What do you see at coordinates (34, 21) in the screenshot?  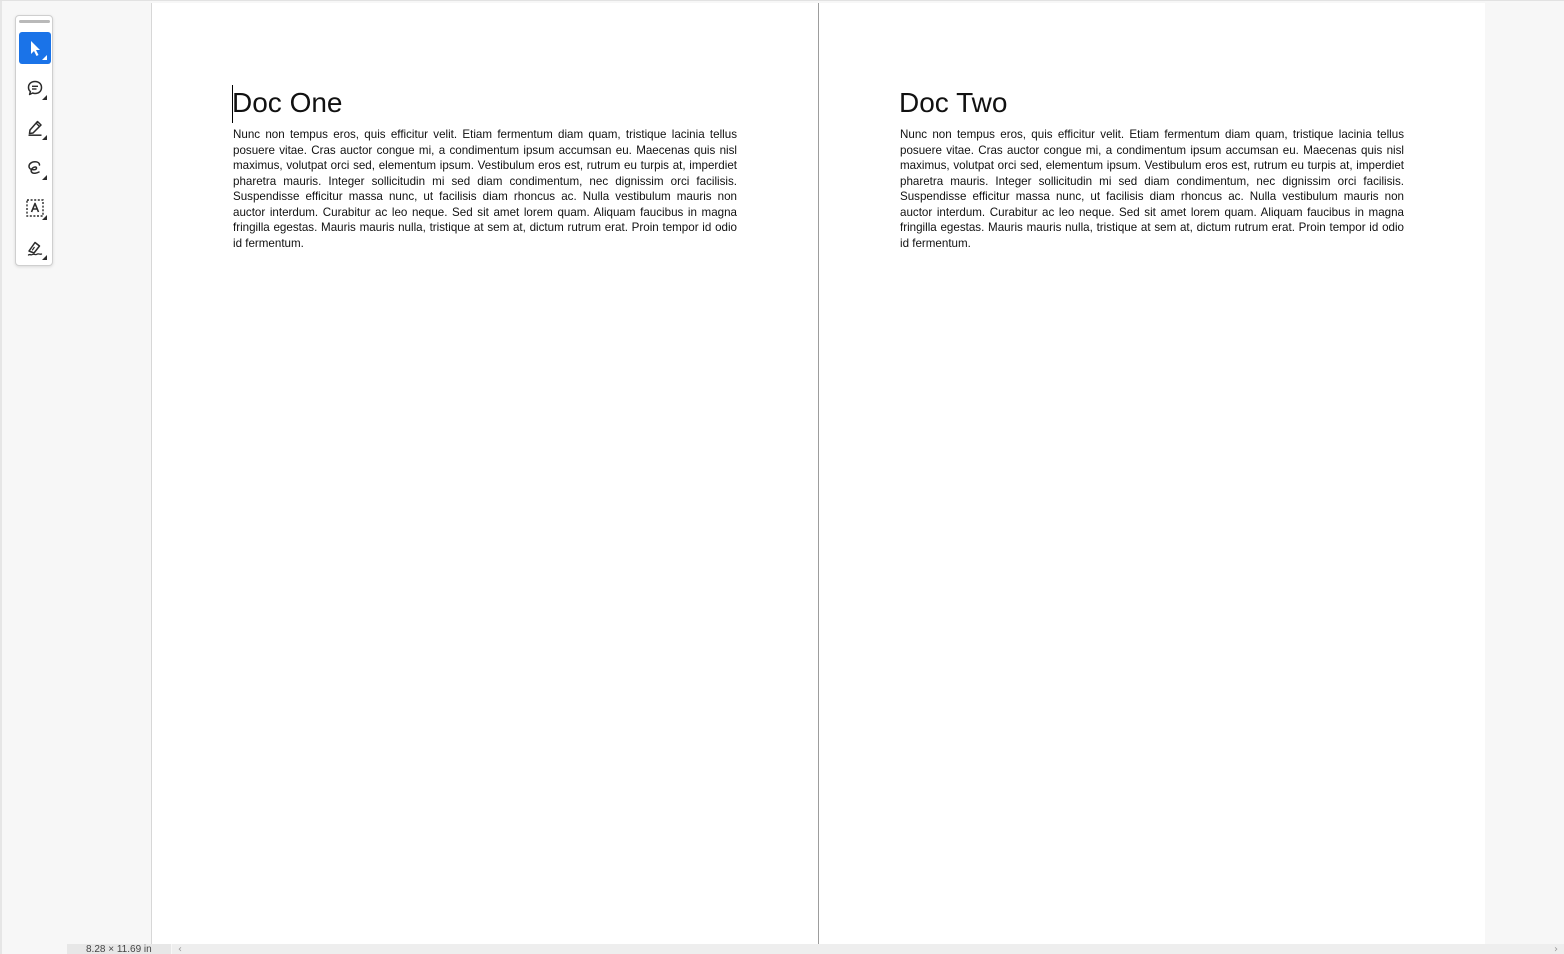 I see `toolbar-drag-handle` at bounding box center [34, 21].